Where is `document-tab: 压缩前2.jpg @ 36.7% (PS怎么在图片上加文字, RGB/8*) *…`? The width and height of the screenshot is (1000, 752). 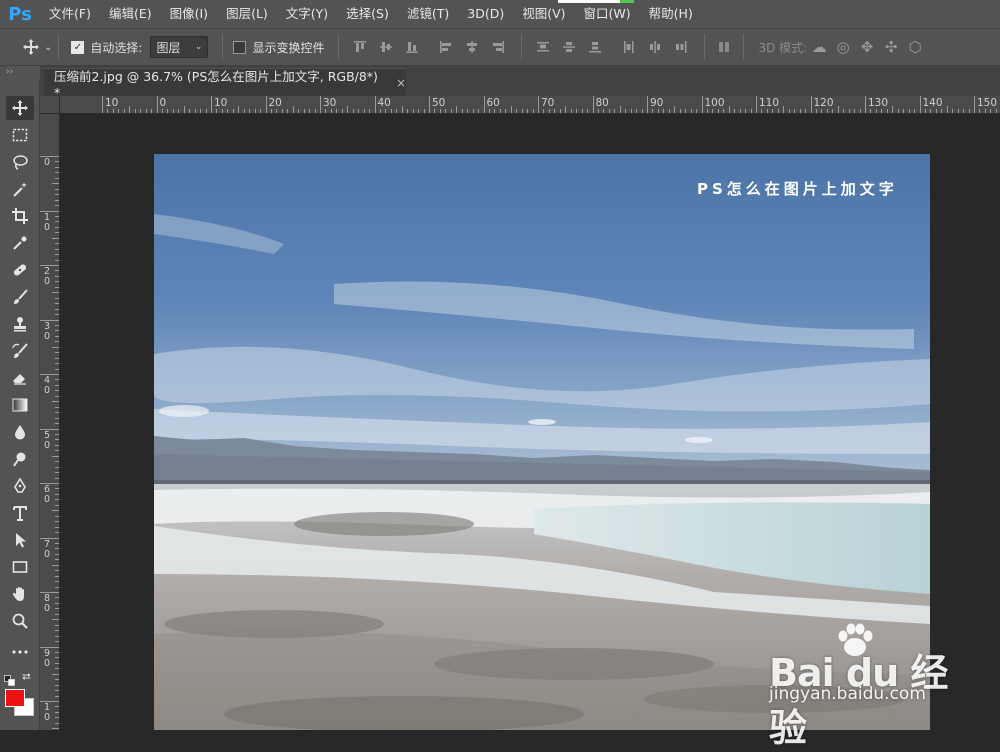
document-tab: 压缩前2.jpg @ 36.7% (PS怎么在图片上加文字, RGB/8*) *… is located at coordinates (225, 84).